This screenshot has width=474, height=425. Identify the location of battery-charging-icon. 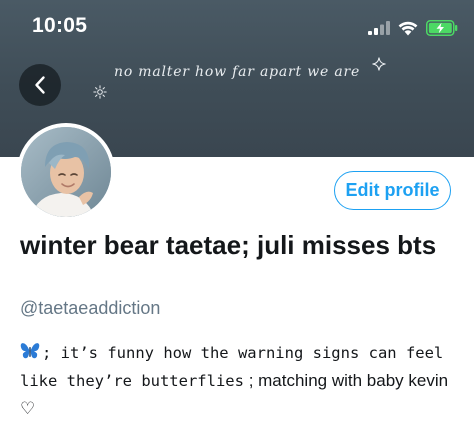
(442, 28).